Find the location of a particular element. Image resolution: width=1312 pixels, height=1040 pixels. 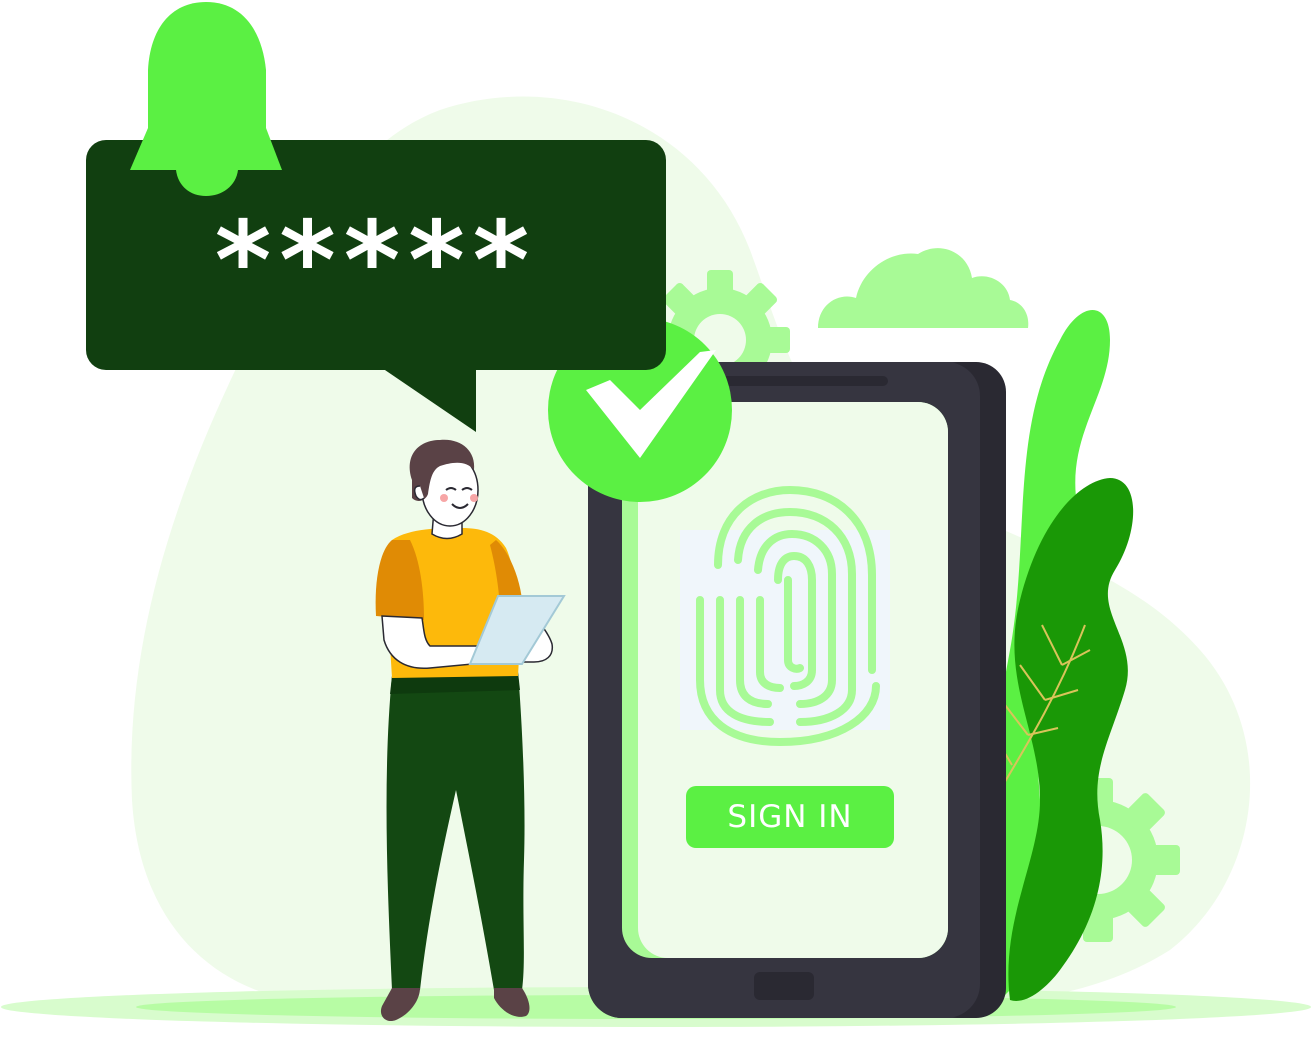

bell-icon is located at coordinates (206, 99).